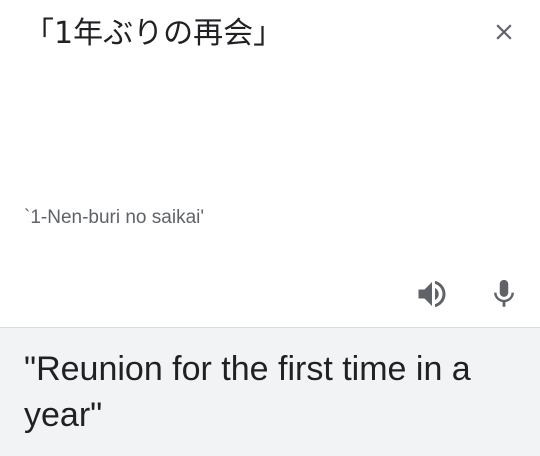 The width and height of the screenshot is (540, 456). I want to click on close-button, so click(504, 32).